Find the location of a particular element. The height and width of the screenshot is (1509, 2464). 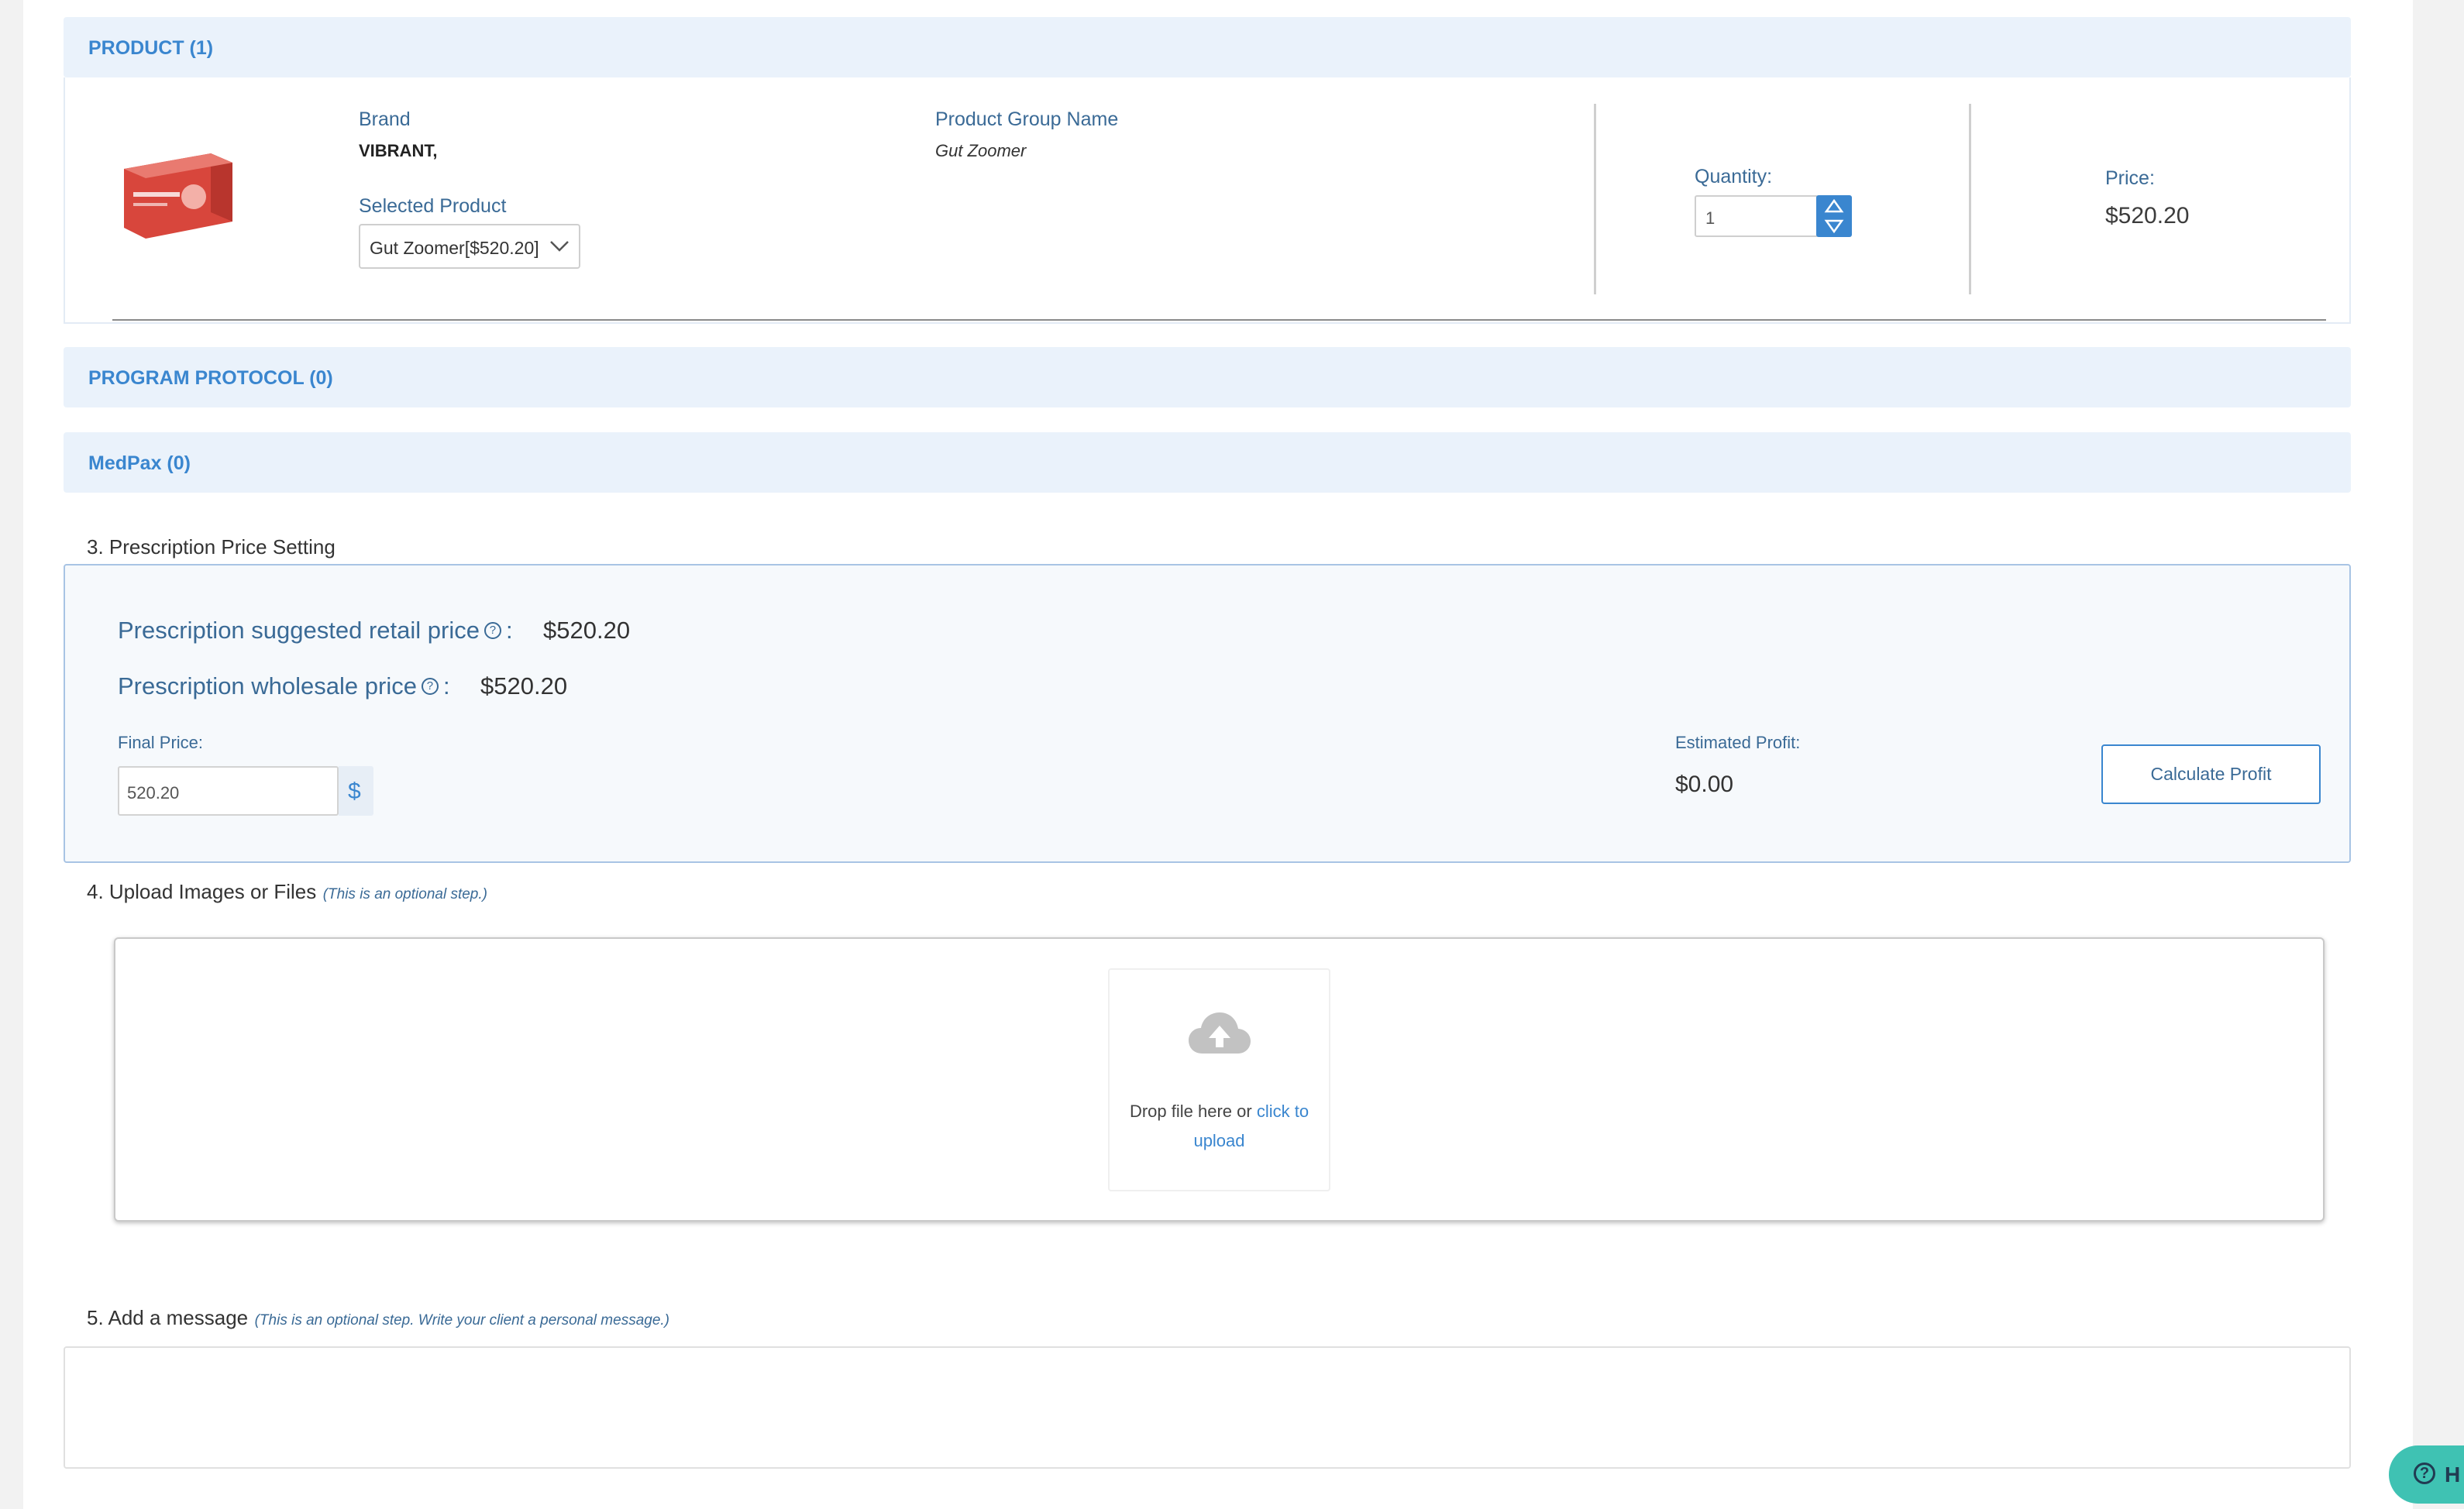

calculate-profit-button: Calculate Profit is located at coordinates (2211, 774).